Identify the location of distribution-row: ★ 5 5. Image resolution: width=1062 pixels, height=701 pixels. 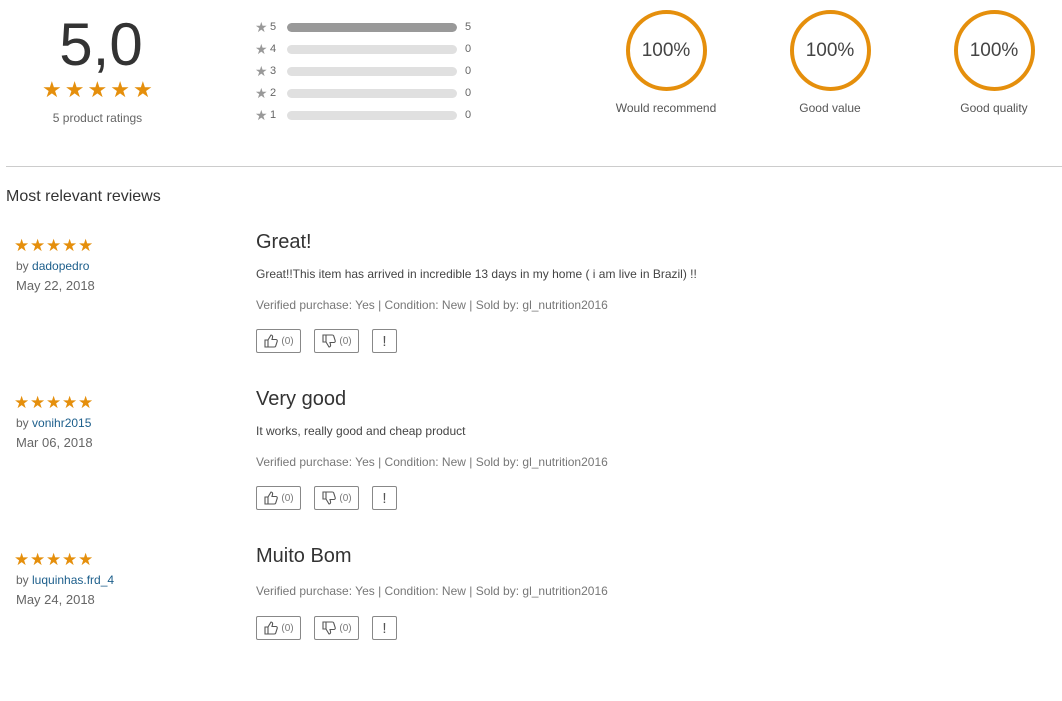
(363, 27).